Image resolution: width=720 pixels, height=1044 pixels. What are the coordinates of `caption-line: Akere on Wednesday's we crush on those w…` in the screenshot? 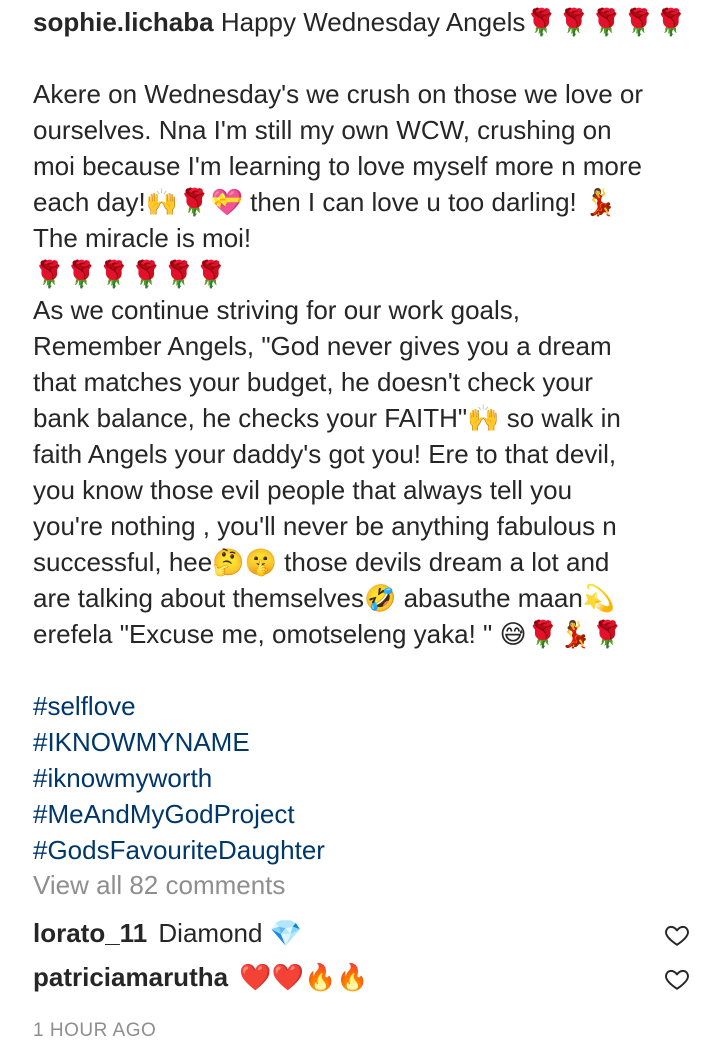 It's located at (338, 94).